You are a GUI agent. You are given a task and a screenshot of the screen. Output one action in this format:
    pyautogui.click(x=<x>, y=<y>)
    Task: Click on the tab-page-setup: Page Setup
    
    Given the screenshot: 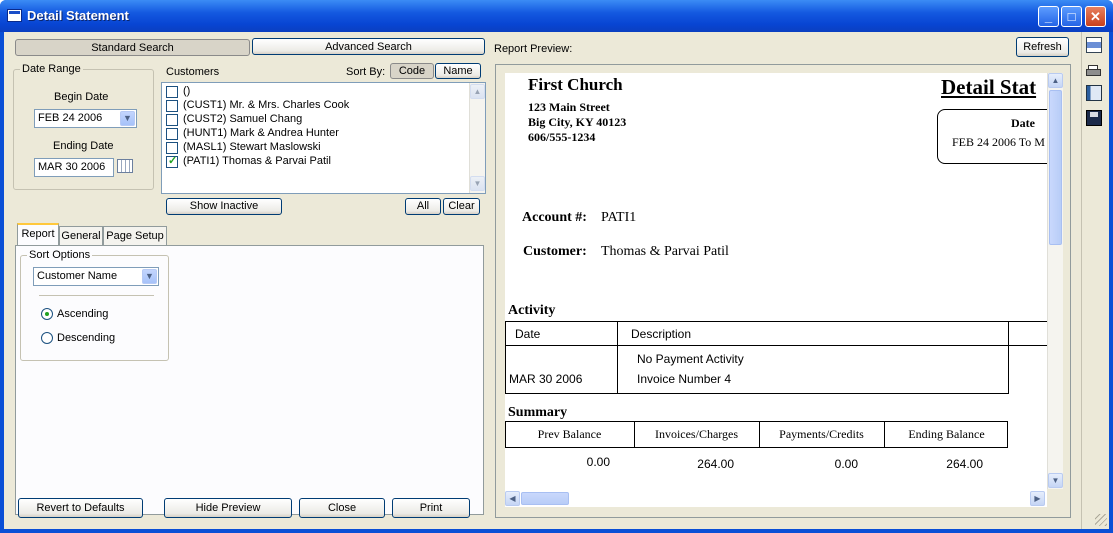 What is the action you would take?
    pyautogui.click(x=135, y=236)
    